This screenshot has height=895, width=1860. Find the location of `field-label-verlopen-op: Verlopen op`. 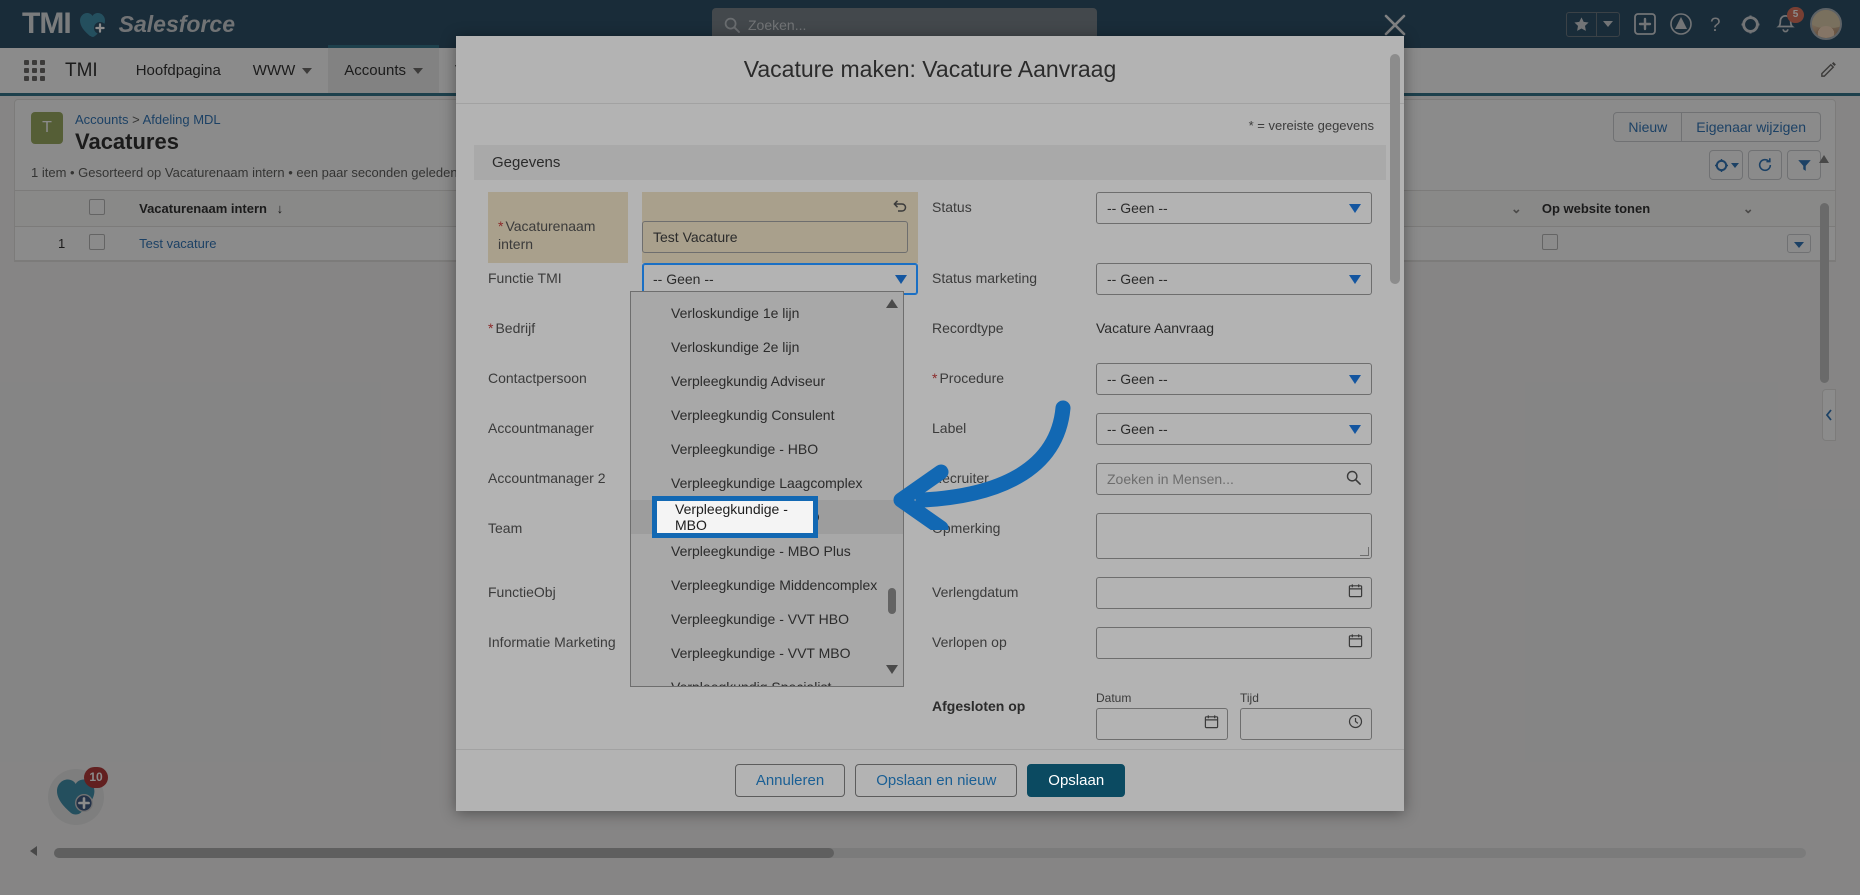

field-label-verlopen-op: Verlopen op is located at coordinates (969, 642).